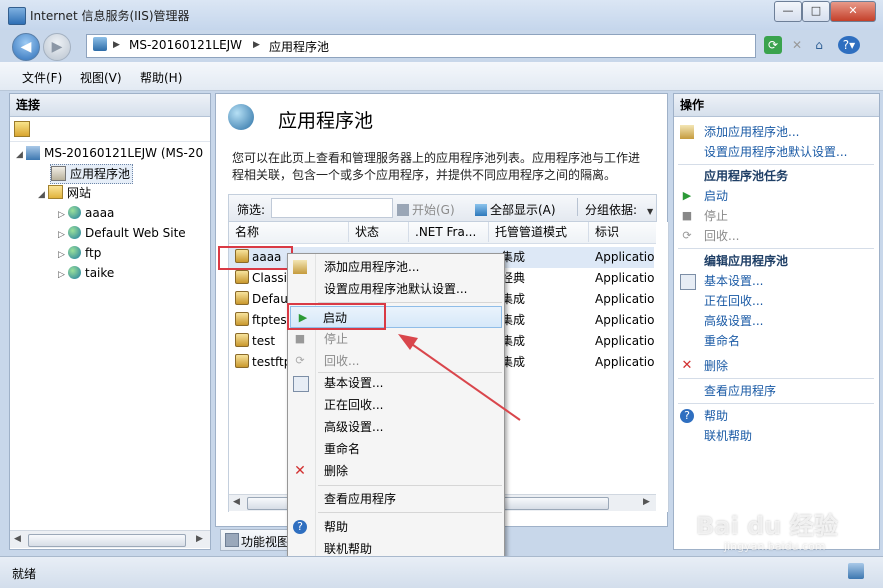  What do you see at coordinates (396, 449) in the screenshot?
I see `ctx-rename: 重命名` at bounding box center [396, 449].